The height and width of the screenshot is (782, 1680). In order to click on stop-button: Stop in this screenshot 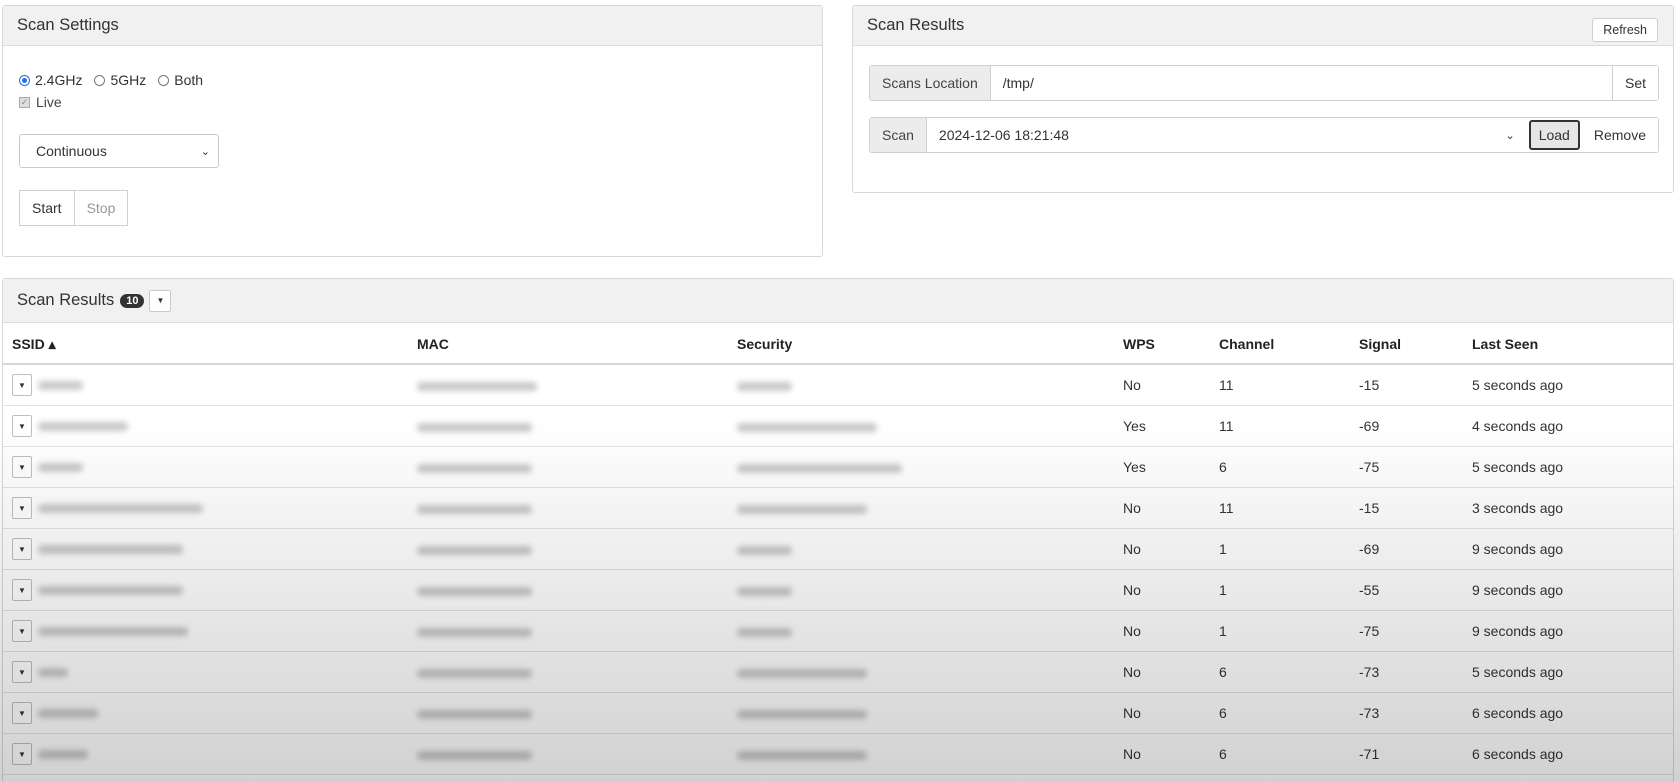, I will do `click(101, 208)`.